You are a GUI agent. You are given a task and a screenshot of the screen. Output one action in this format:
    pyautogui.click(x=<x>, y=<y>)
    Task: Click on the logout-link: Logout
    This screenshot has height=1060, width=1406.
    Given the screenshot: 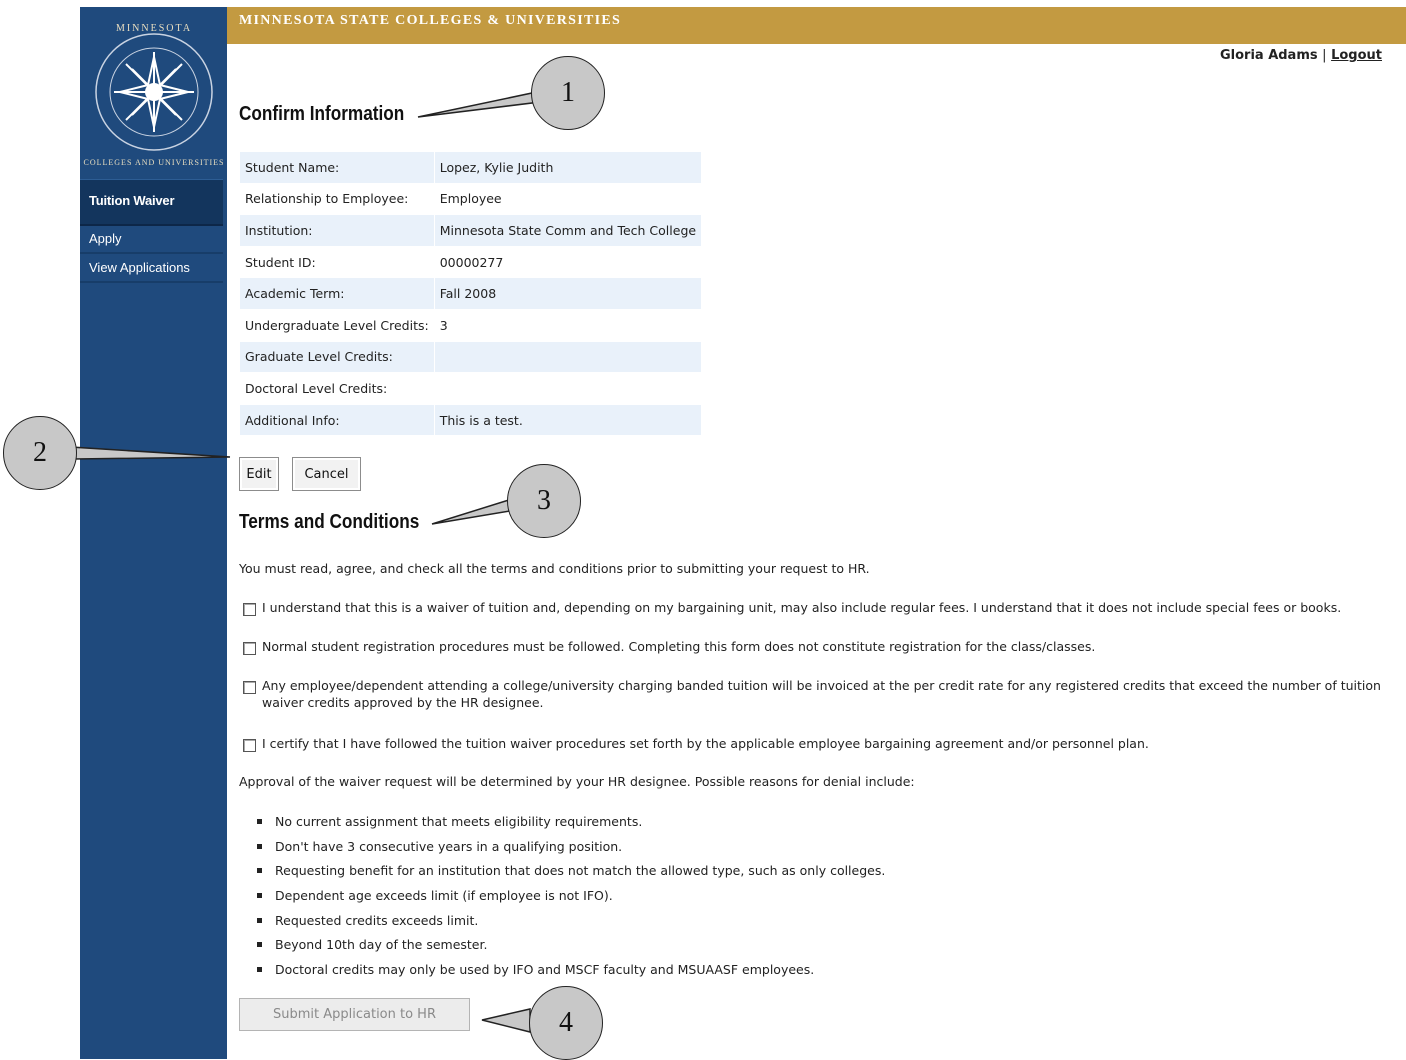 What is the action you would take?
    pyautogui.click(x=1356, y=55)
    